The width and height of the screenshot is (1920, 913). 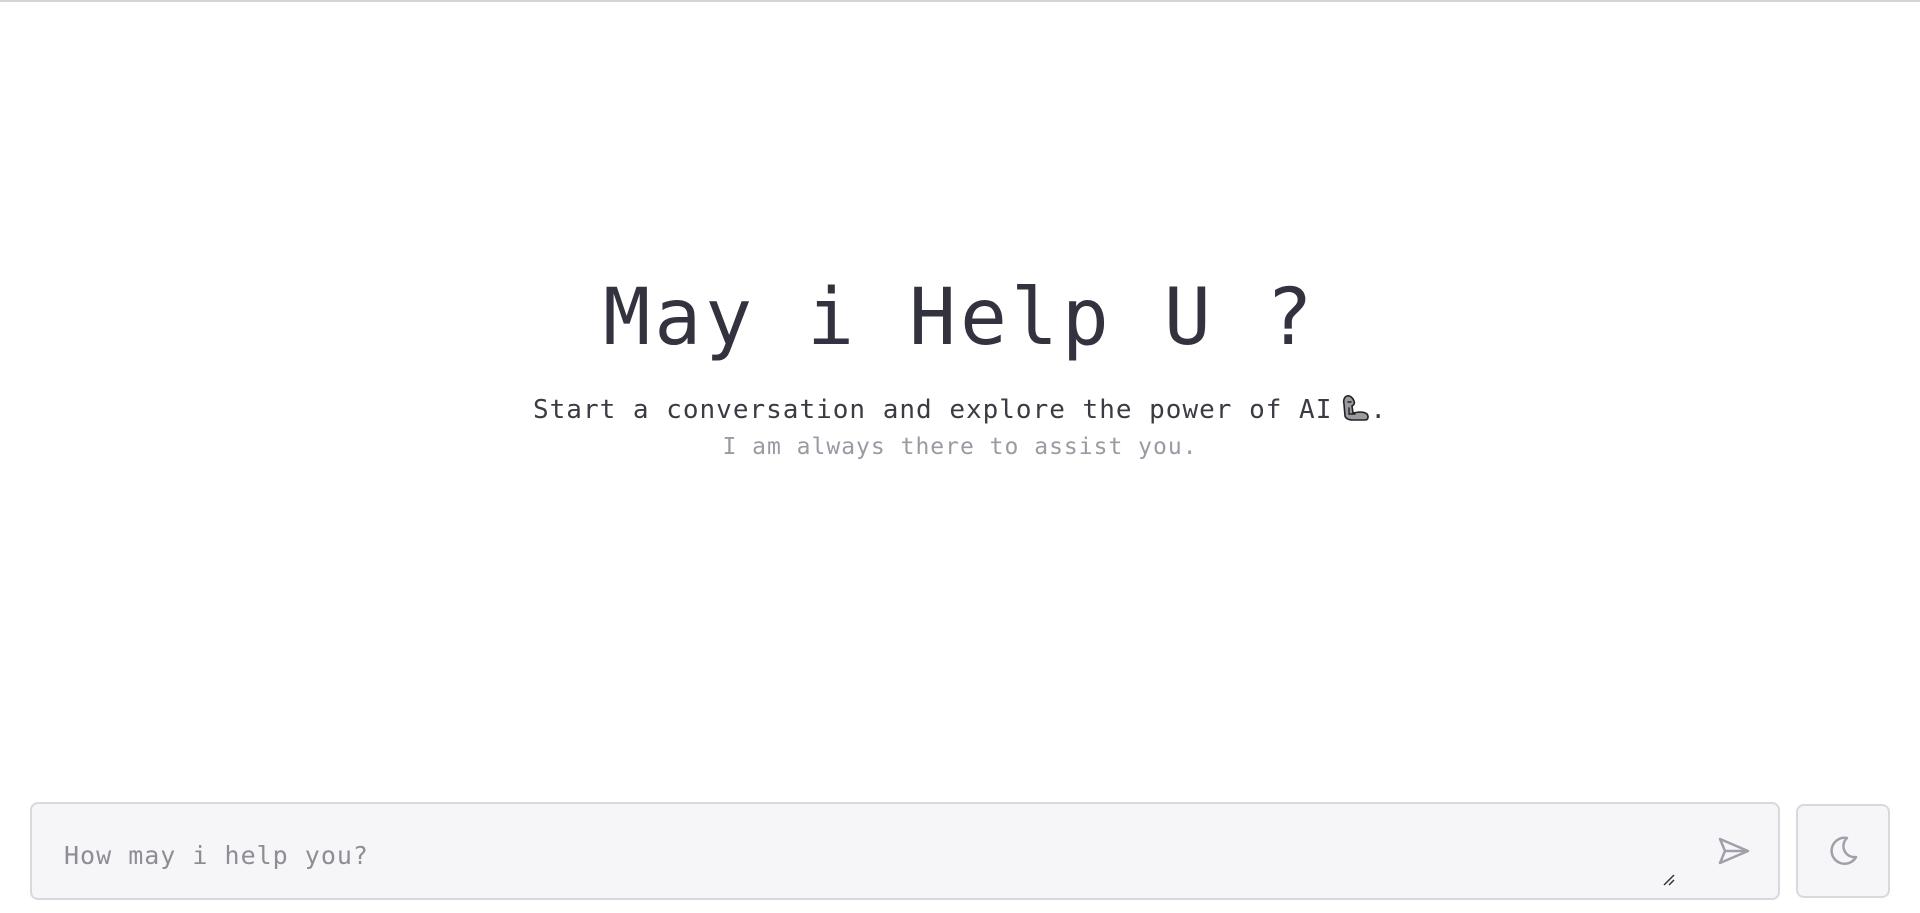 I want to click on message-composer, so click(x=905, y=851).